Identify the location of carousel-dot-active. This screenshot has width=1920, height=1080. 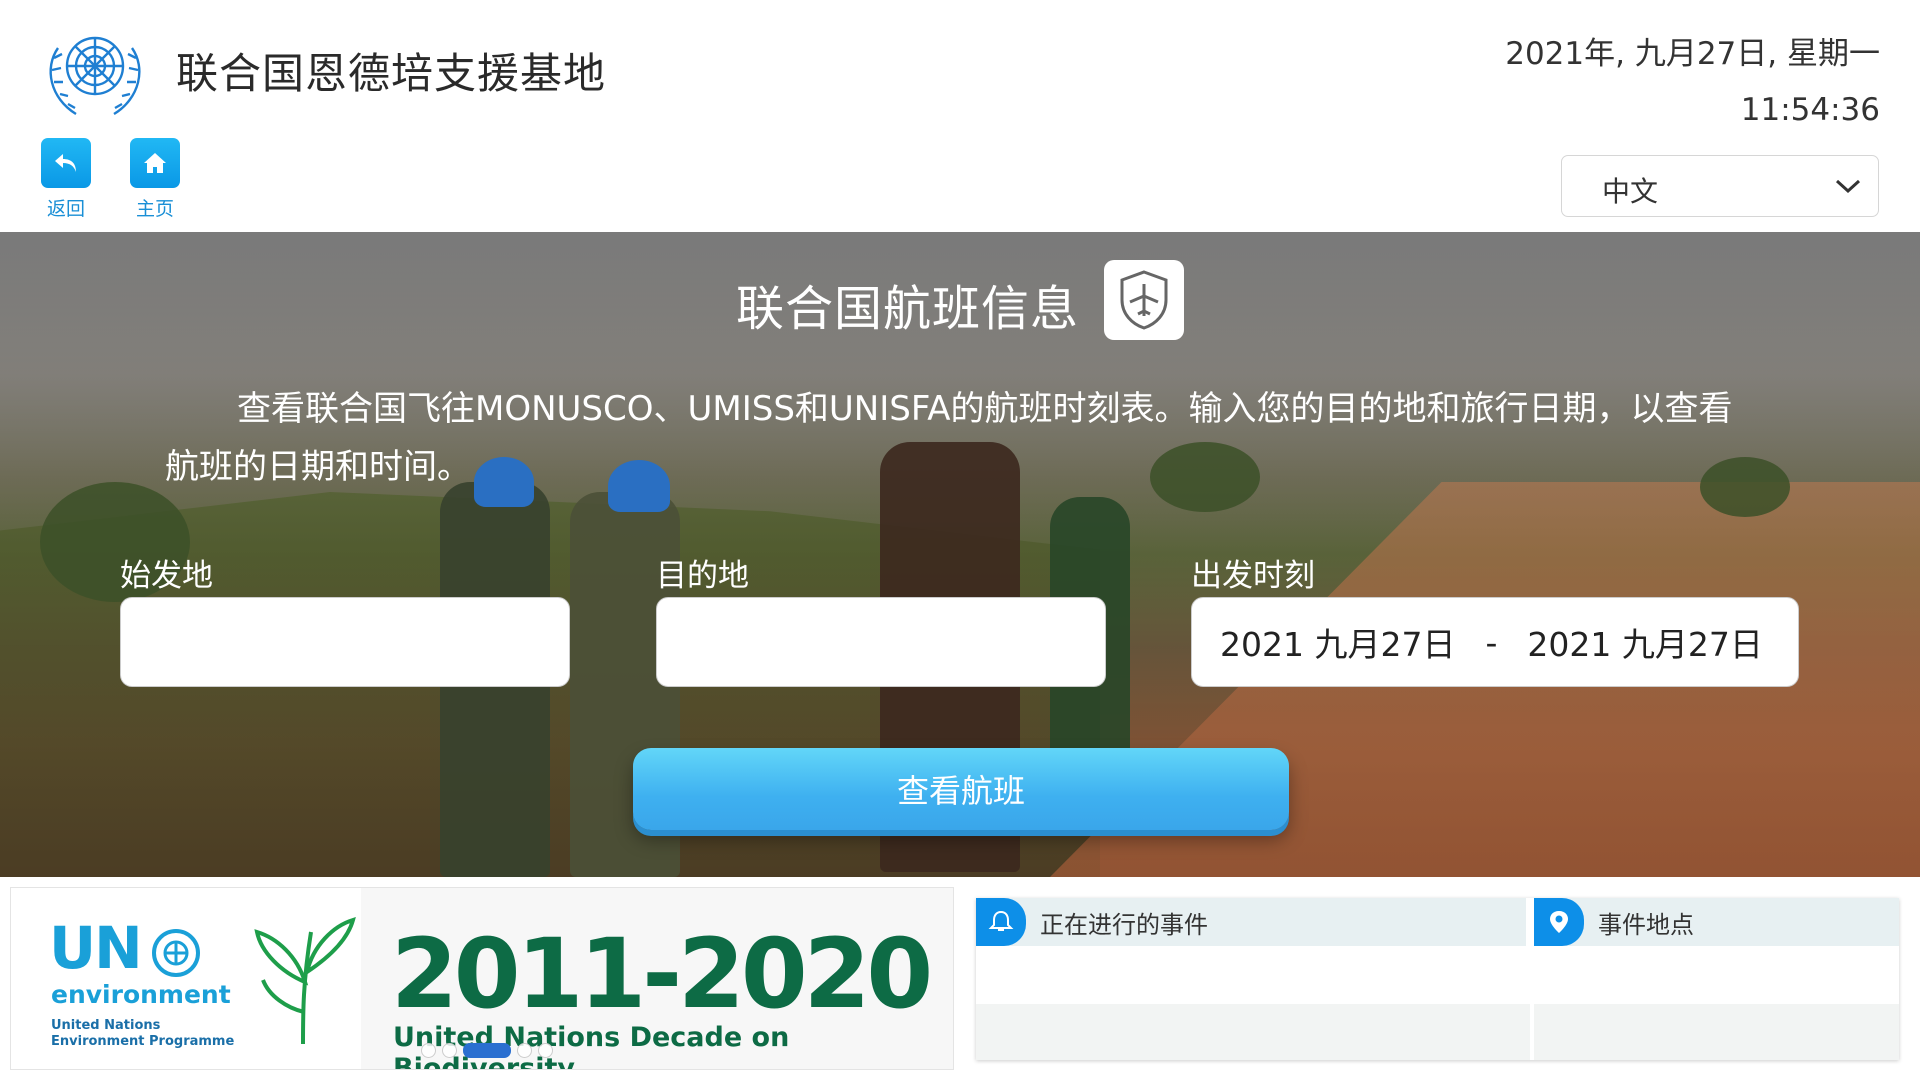
(487, 1050).